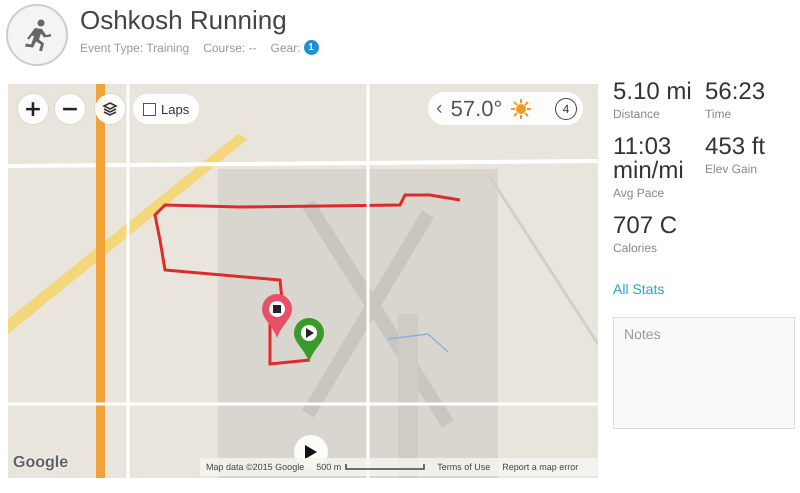  What do you see at coordinates (735, 147) in the screenshot?
I see `stat-value: 453 ft` at bounding box center [735, 147].